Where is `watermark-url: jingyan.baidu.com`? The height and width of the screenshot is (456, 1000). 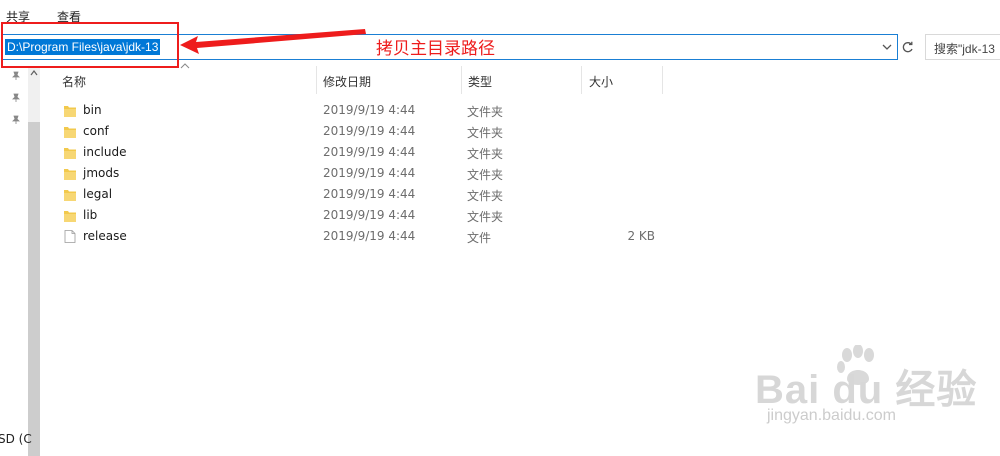
watermark-url: jingyan.baidu.com is located at coordinates (831, 415).